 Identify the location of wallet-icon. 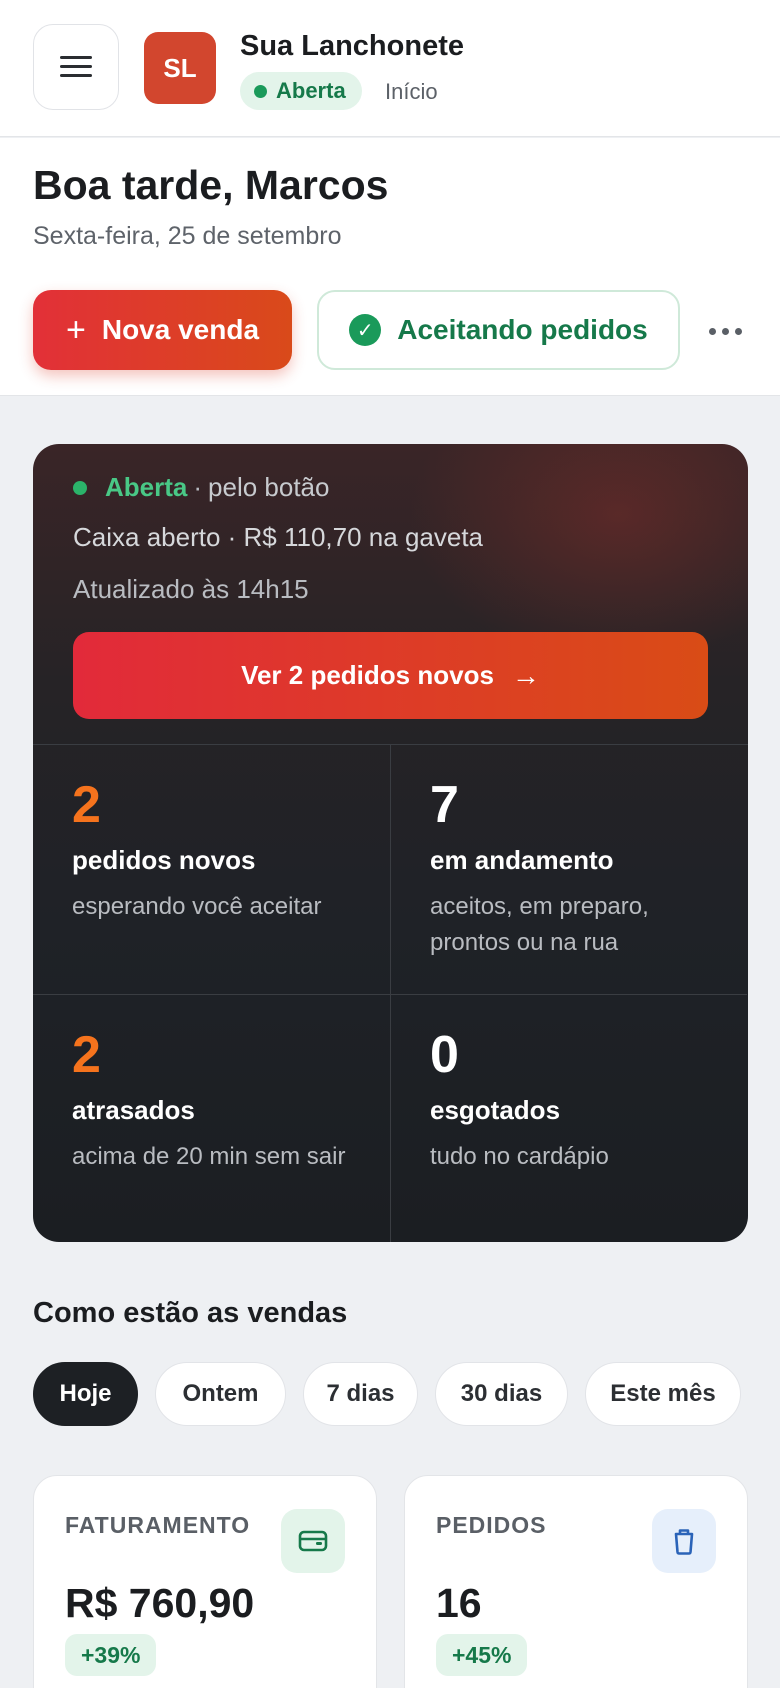
(313, 1541).